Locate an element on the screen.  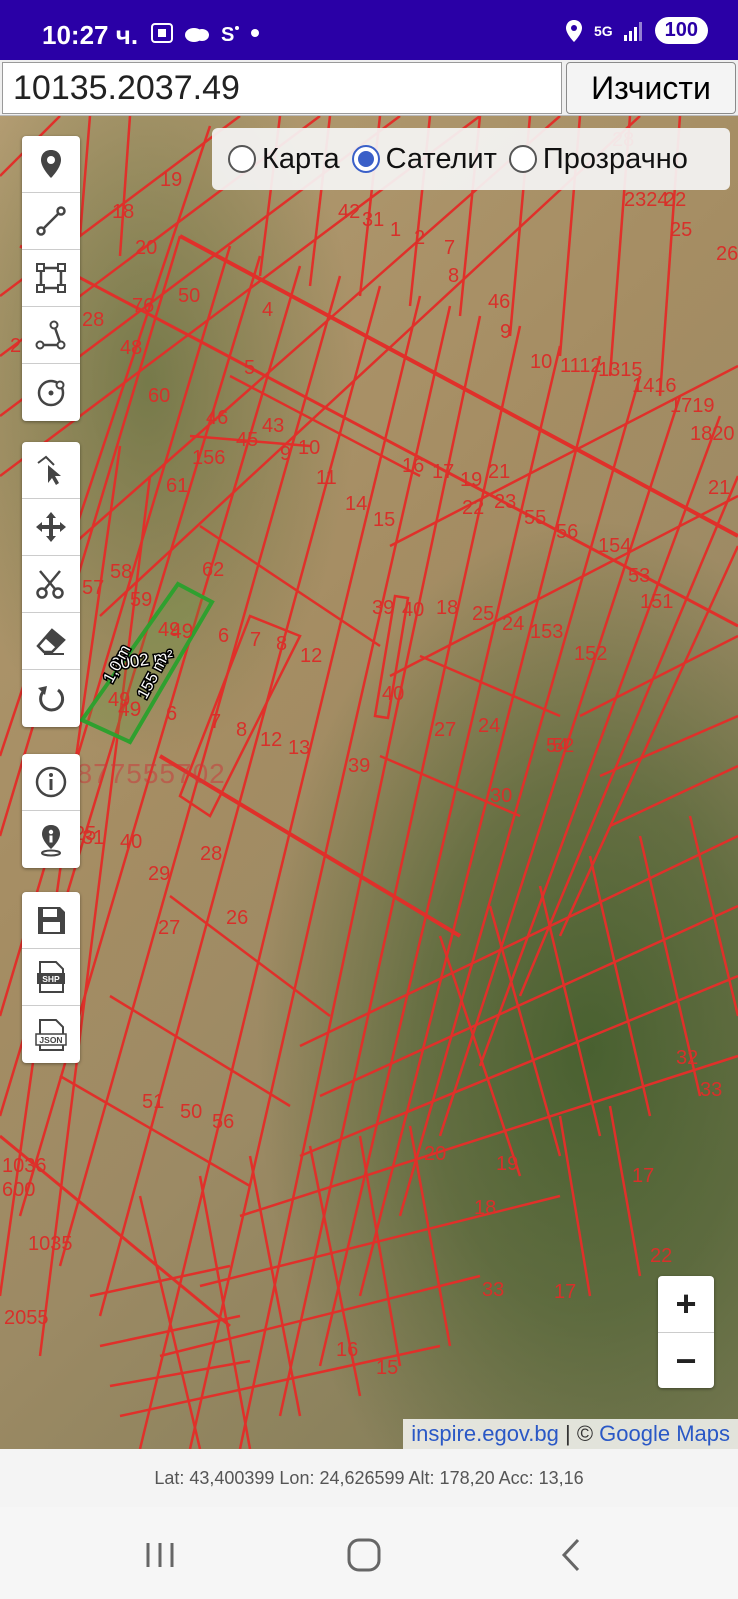
system-nav-bar is located at coordinates (369, 1553).